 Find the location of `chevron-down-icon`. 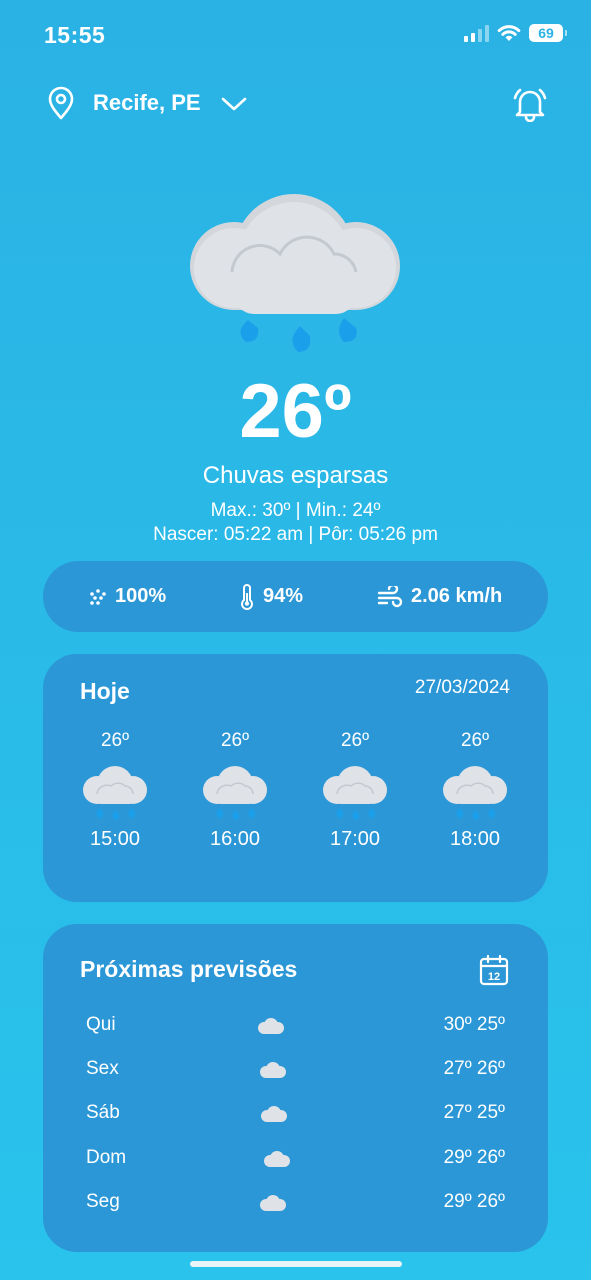

chevron-down-icon is located at coordinates (234, 104).